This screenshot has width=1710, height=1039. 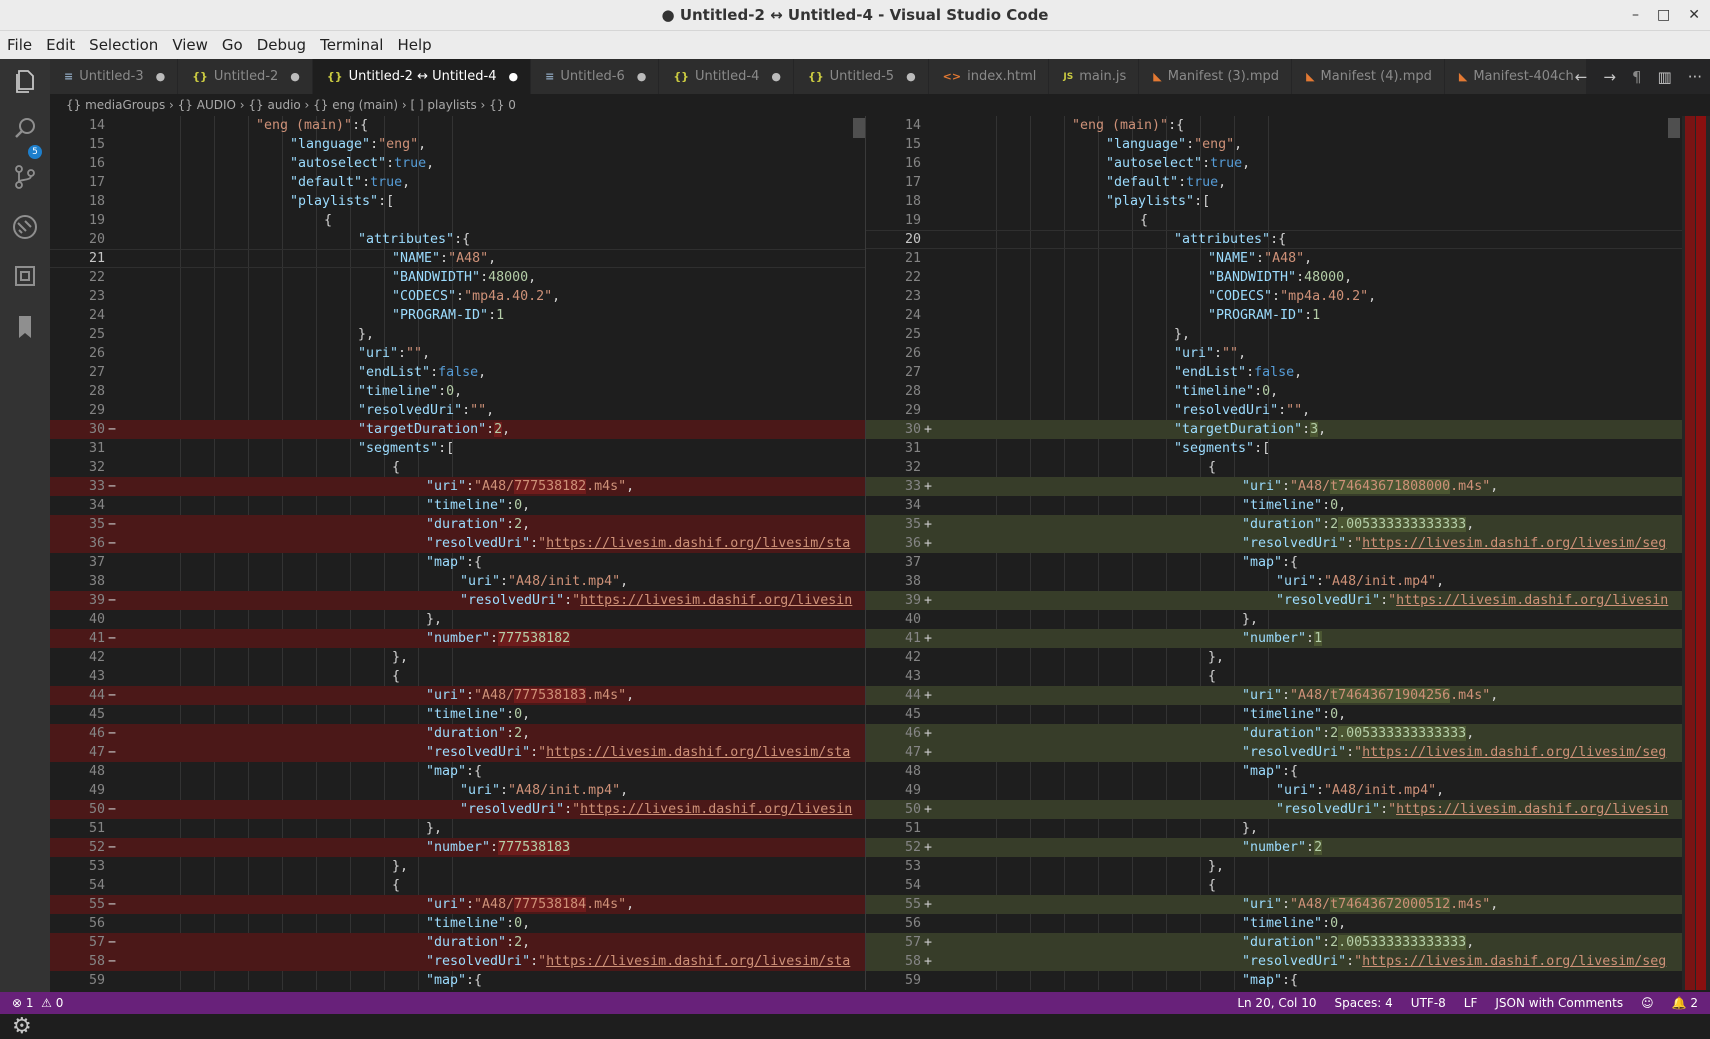 I want to click on code-line: 25},, so click(x=457, y=334).